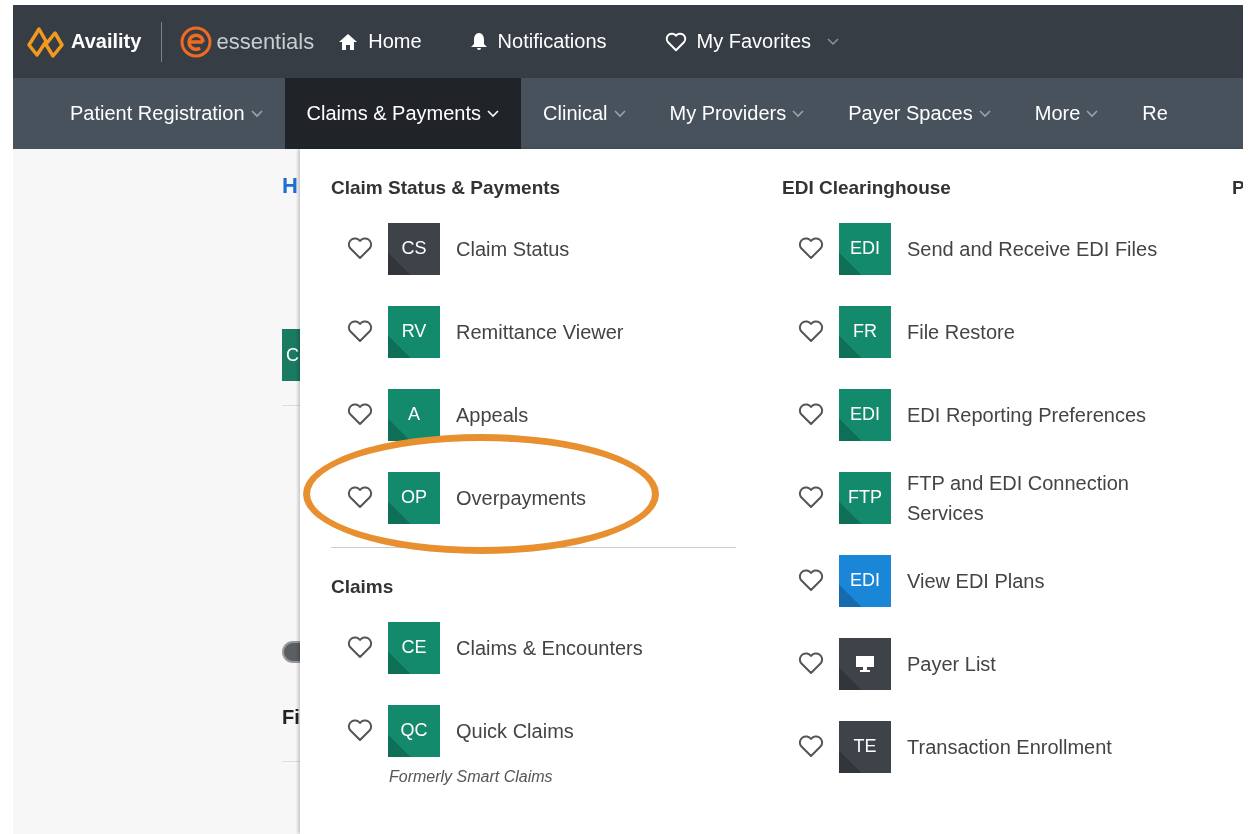 The height and width of the screenshot is (834, 1252). What do you see at coordinates (380, 41) in the screenshot?
I see `top-nav-link: Home` at bounding box center [380, 41].